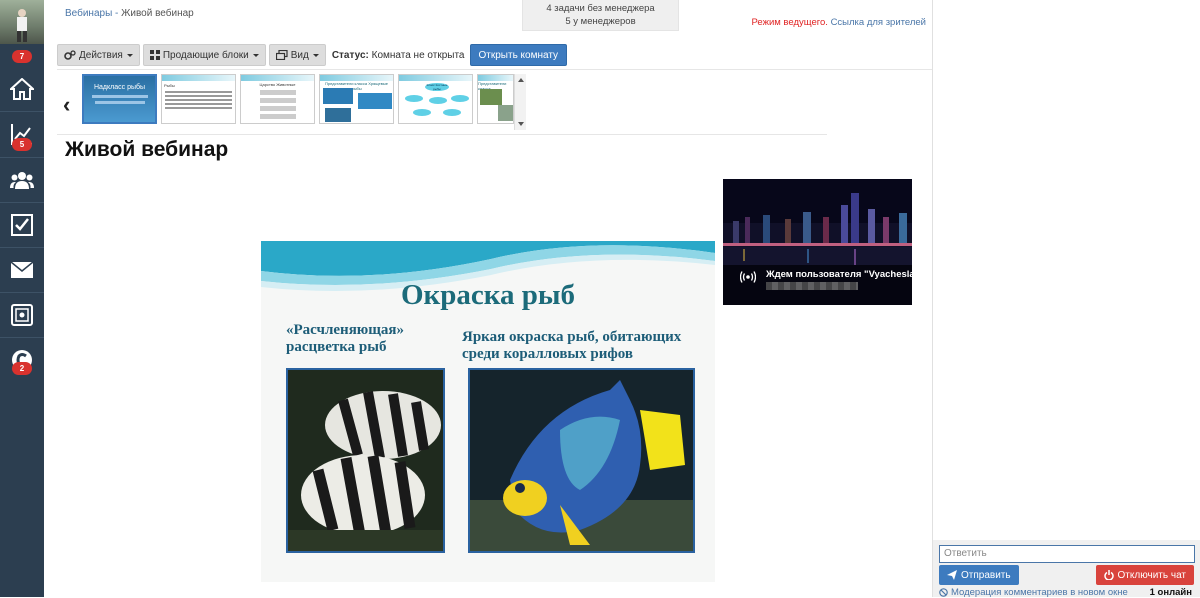  What do you see at coordinates (817, 242) in the screenshot?
I see `video-player: Ждем пользователя "Vyacheslav` at bounding box center [817, 242].